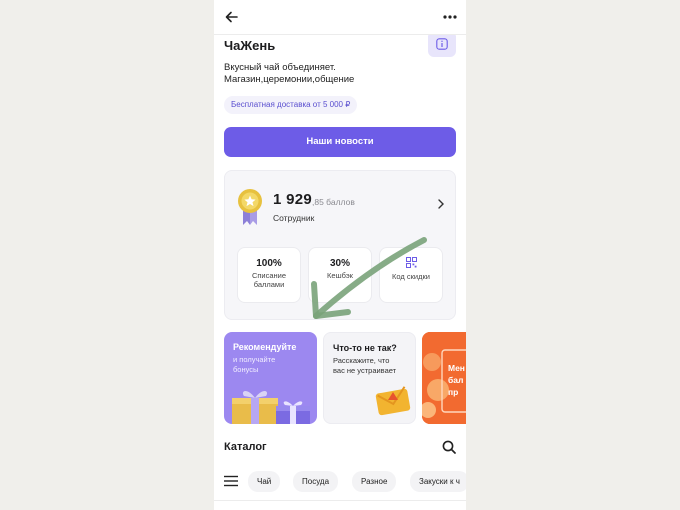 The width and height of the screenshot is (680, 510). Describe the element at coordinates (289, 79) in the screenshot. I see `description-line: Магазин,церемонии,общение` at that location.